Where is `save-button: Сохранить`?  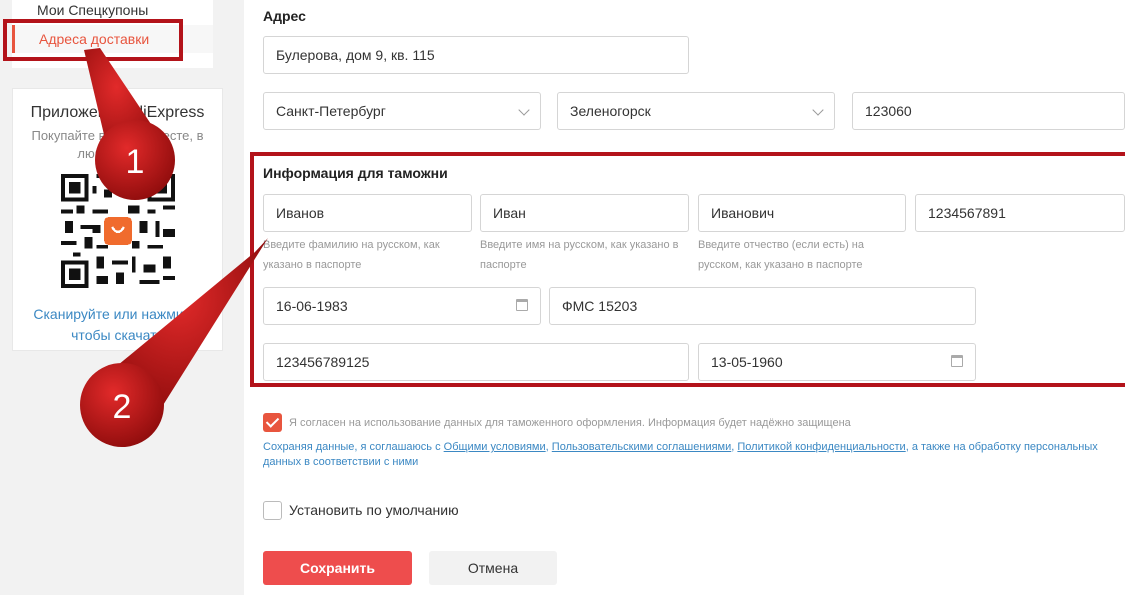 save-button: Сохранить is located at coordinates (337, 568).